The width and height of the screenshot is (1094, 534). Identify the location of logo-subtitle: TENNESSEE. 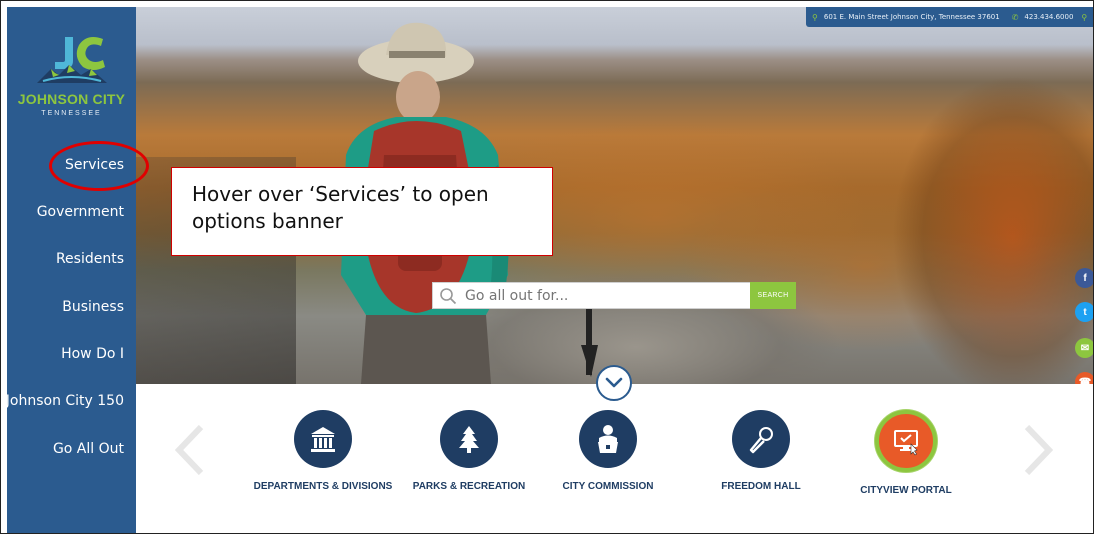
(71, 113).